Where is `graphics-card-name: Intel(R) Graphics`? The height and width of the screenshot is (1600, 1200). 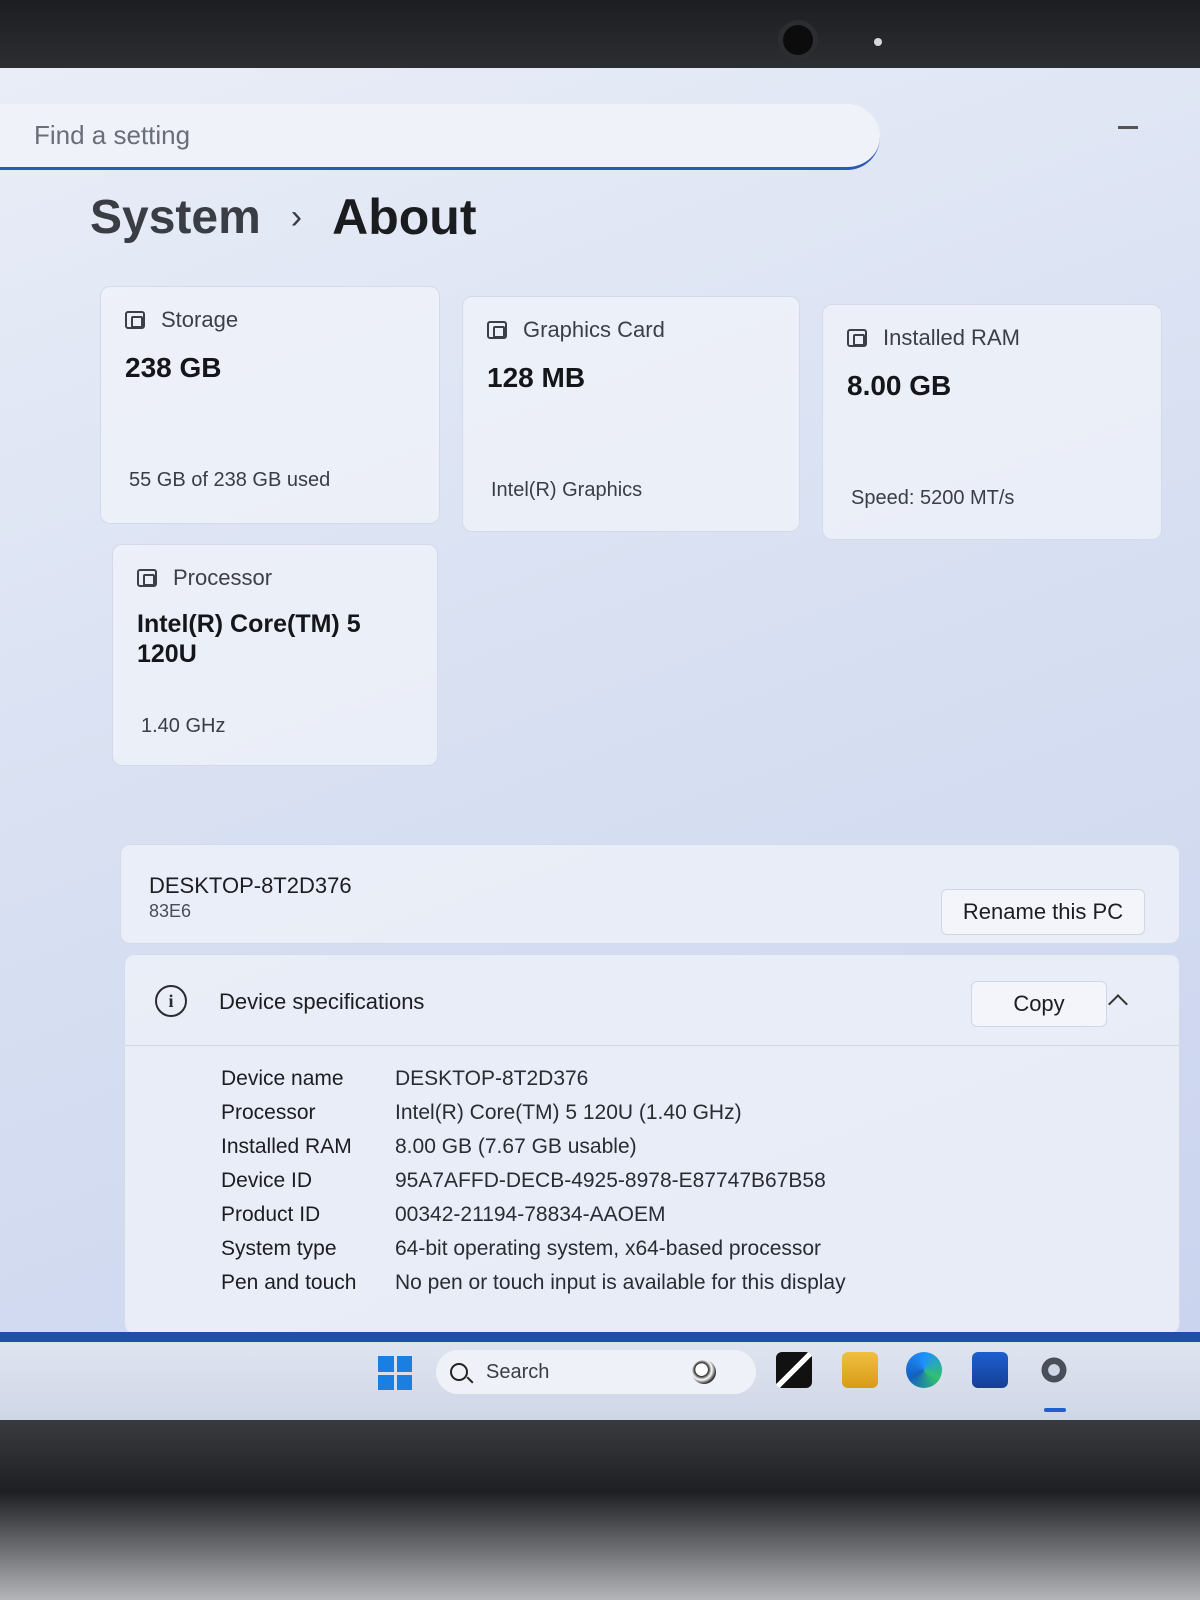
graphics-card-name: Intel(R) Graphics is located at coordinates (567, 490).